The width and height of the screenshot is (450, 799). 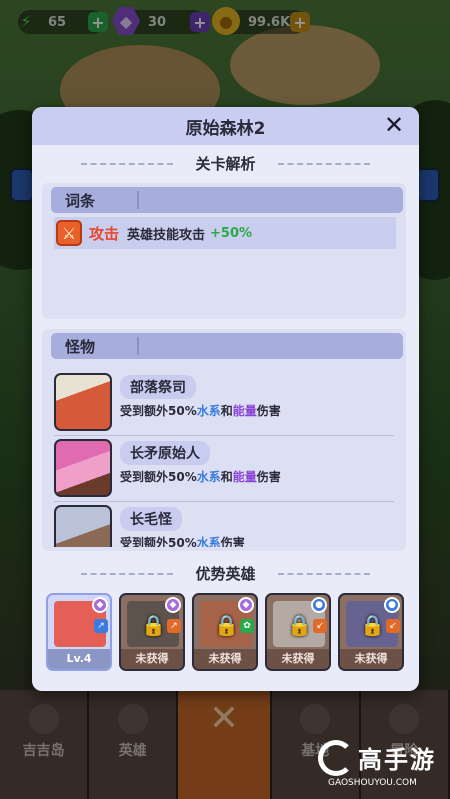 What do you see at coordinates (394, 125) in the screenshot?
I see `close-button: ✕` at bounding box center [394, 125].